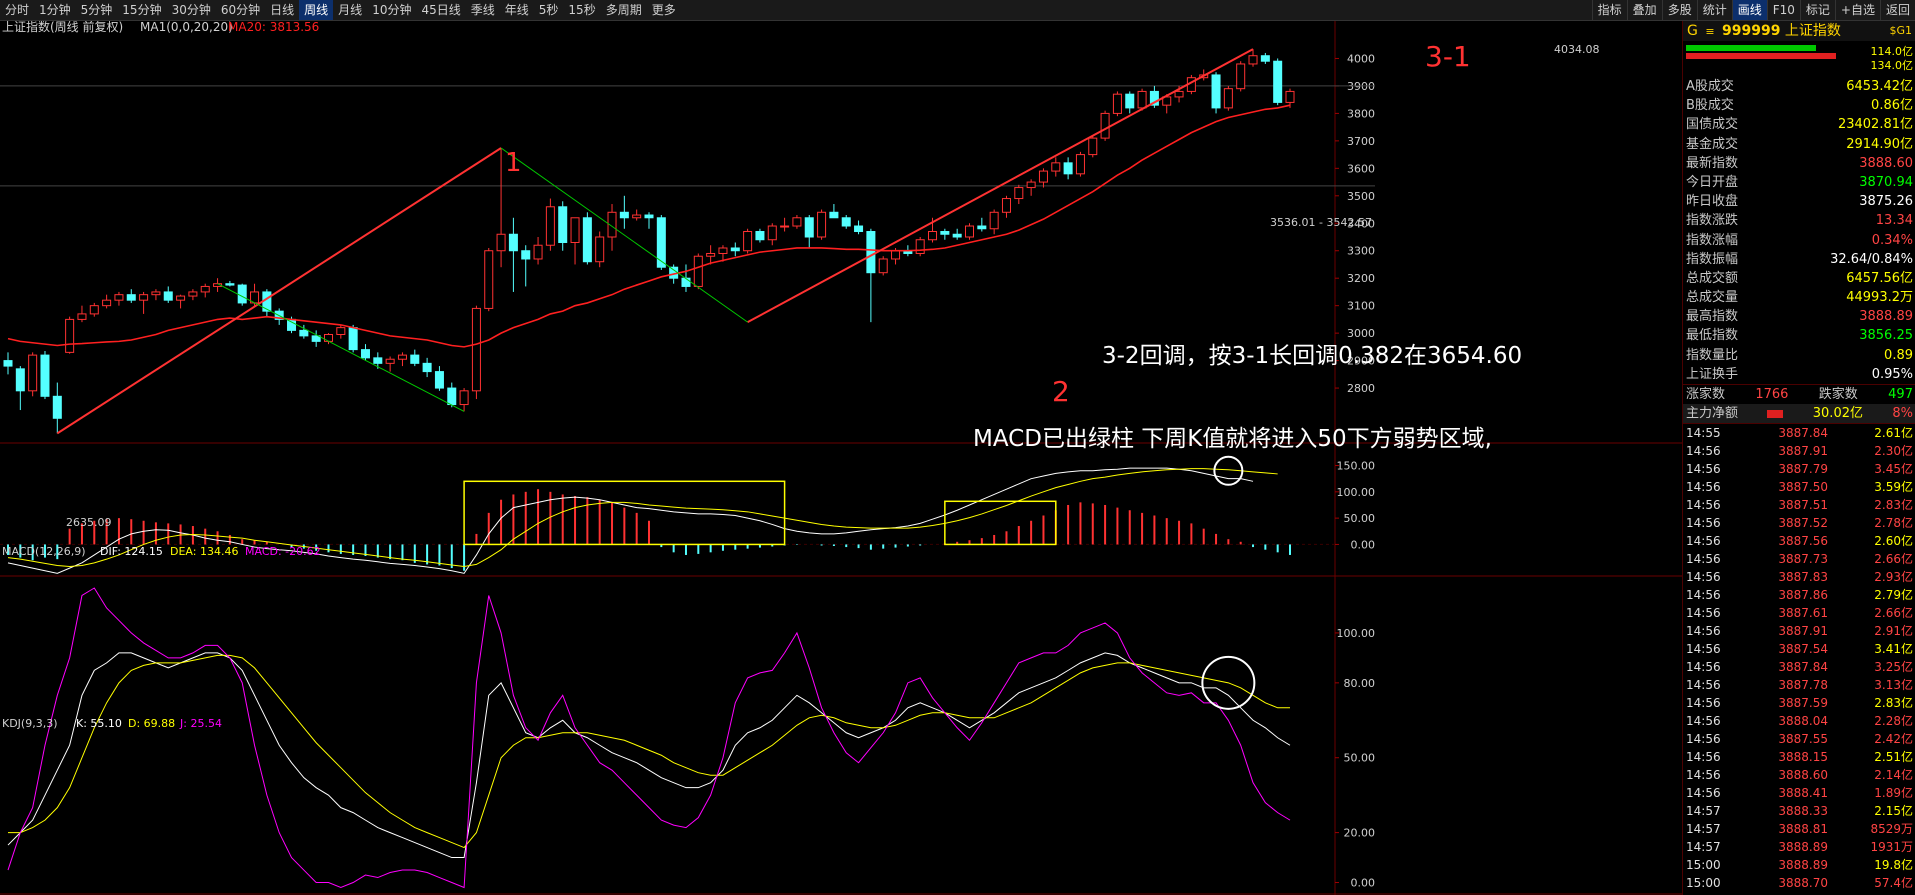  I want to click on tick-price: 3888.15, so click(1803, 757).